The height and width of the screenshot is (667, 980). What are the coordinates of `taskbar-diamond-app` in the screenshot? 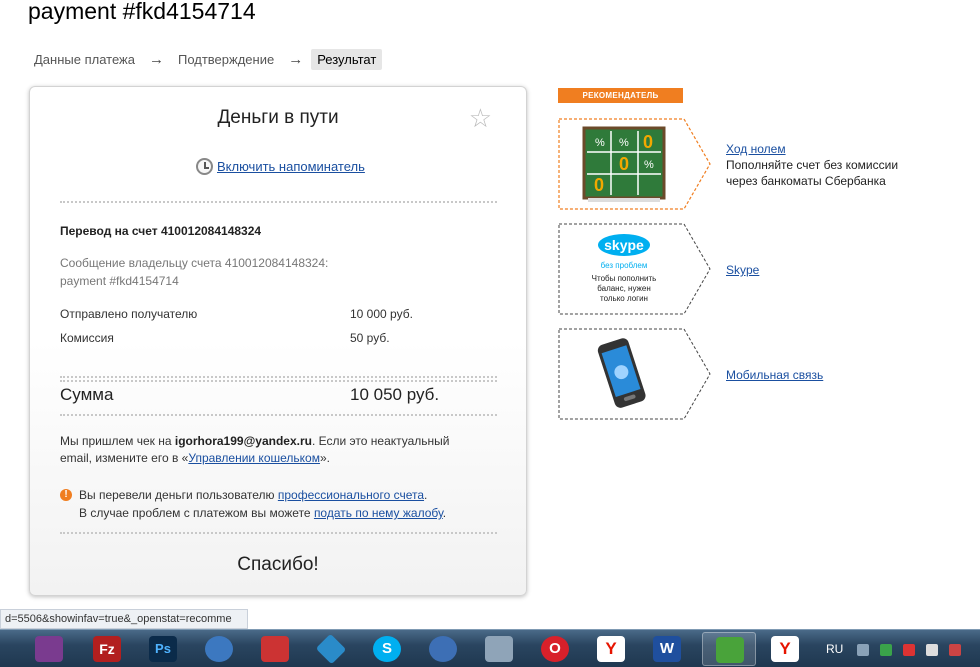 It's located at (331, 649).